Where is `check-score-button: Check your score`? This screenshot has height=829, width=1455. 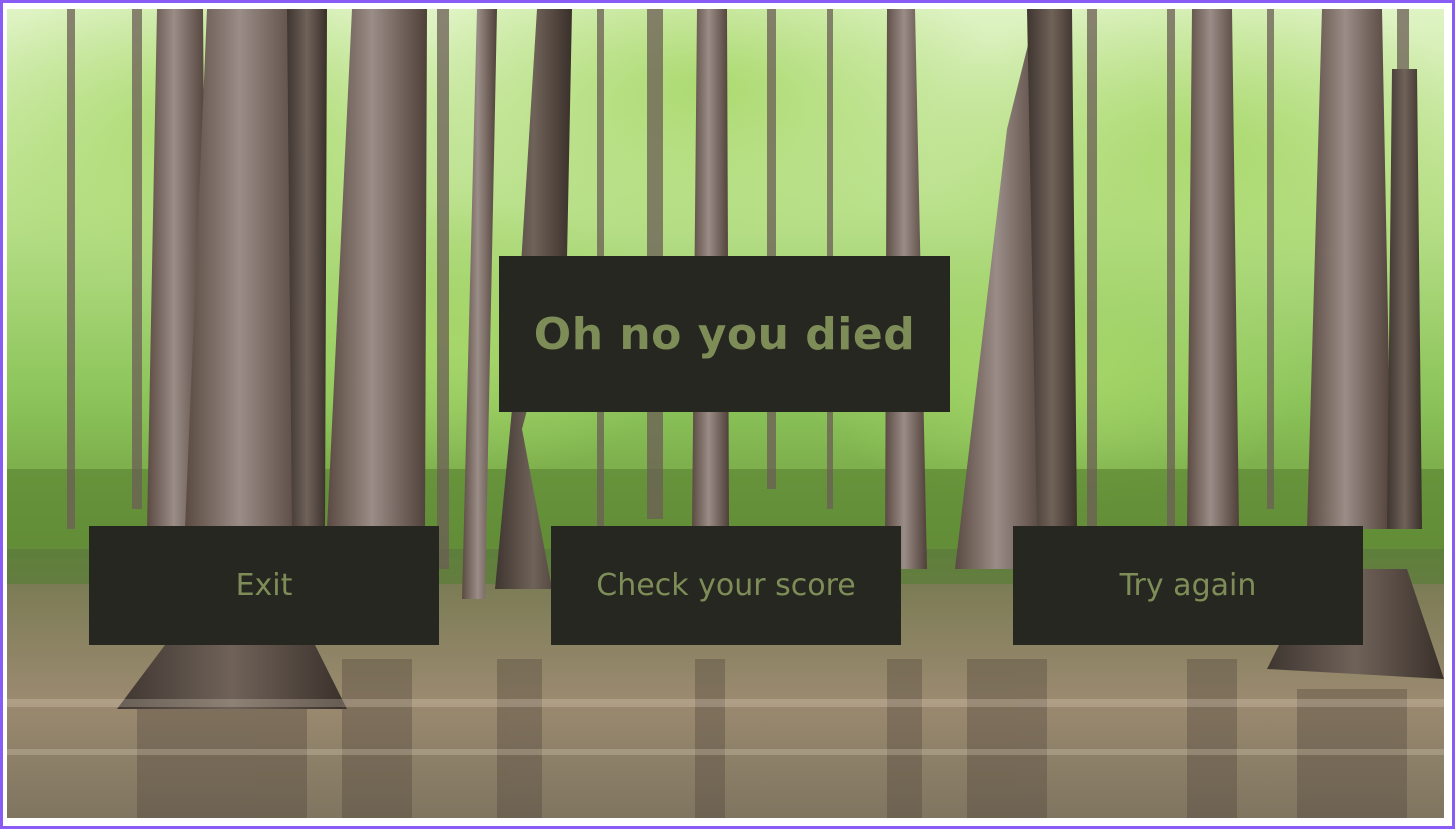
check-score-button: Check your score is located at coordinates (726, 585).